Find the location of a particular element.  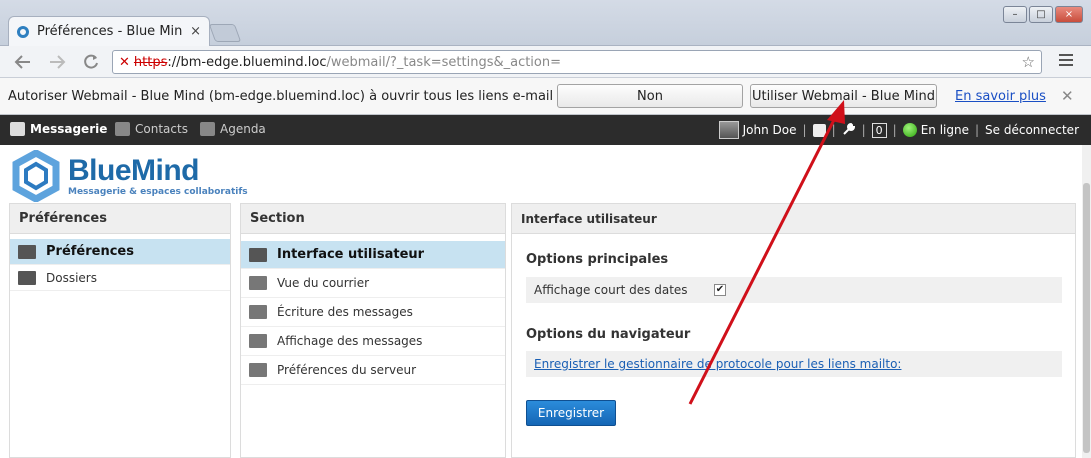

user-name: John Doe is located at coordinates (770, 130).